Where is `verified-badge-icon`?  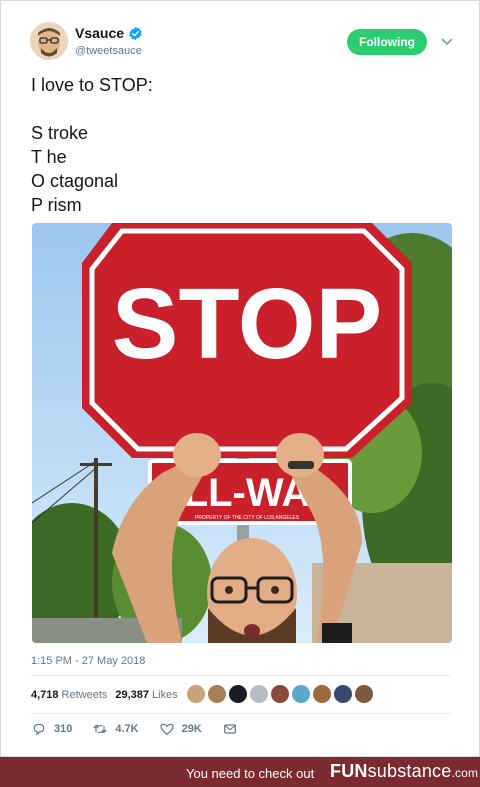
verified-badge-icon is located at coordinates (135, 33).